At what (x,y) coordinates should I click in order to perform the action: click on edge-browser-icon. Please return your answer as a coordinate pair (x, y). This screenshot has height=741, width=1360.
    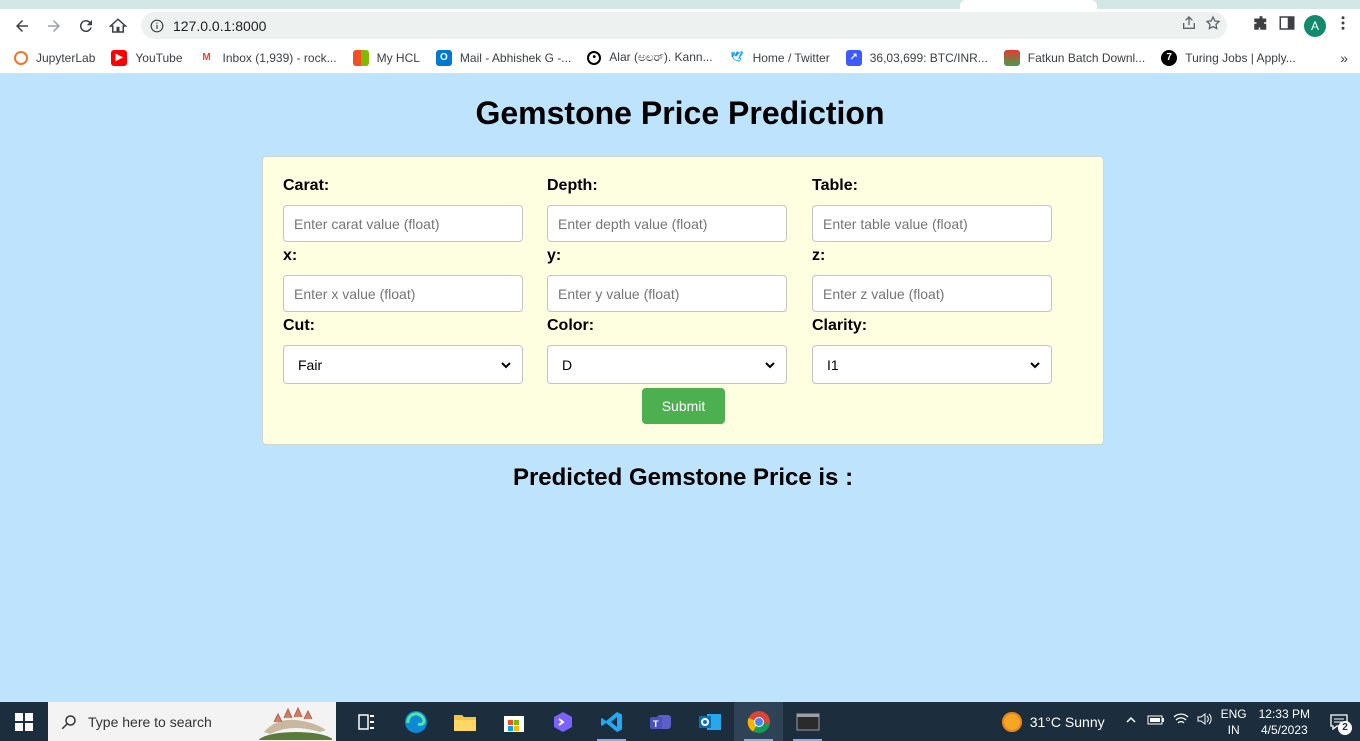
    Looking at the image, I should click on (415, 721).